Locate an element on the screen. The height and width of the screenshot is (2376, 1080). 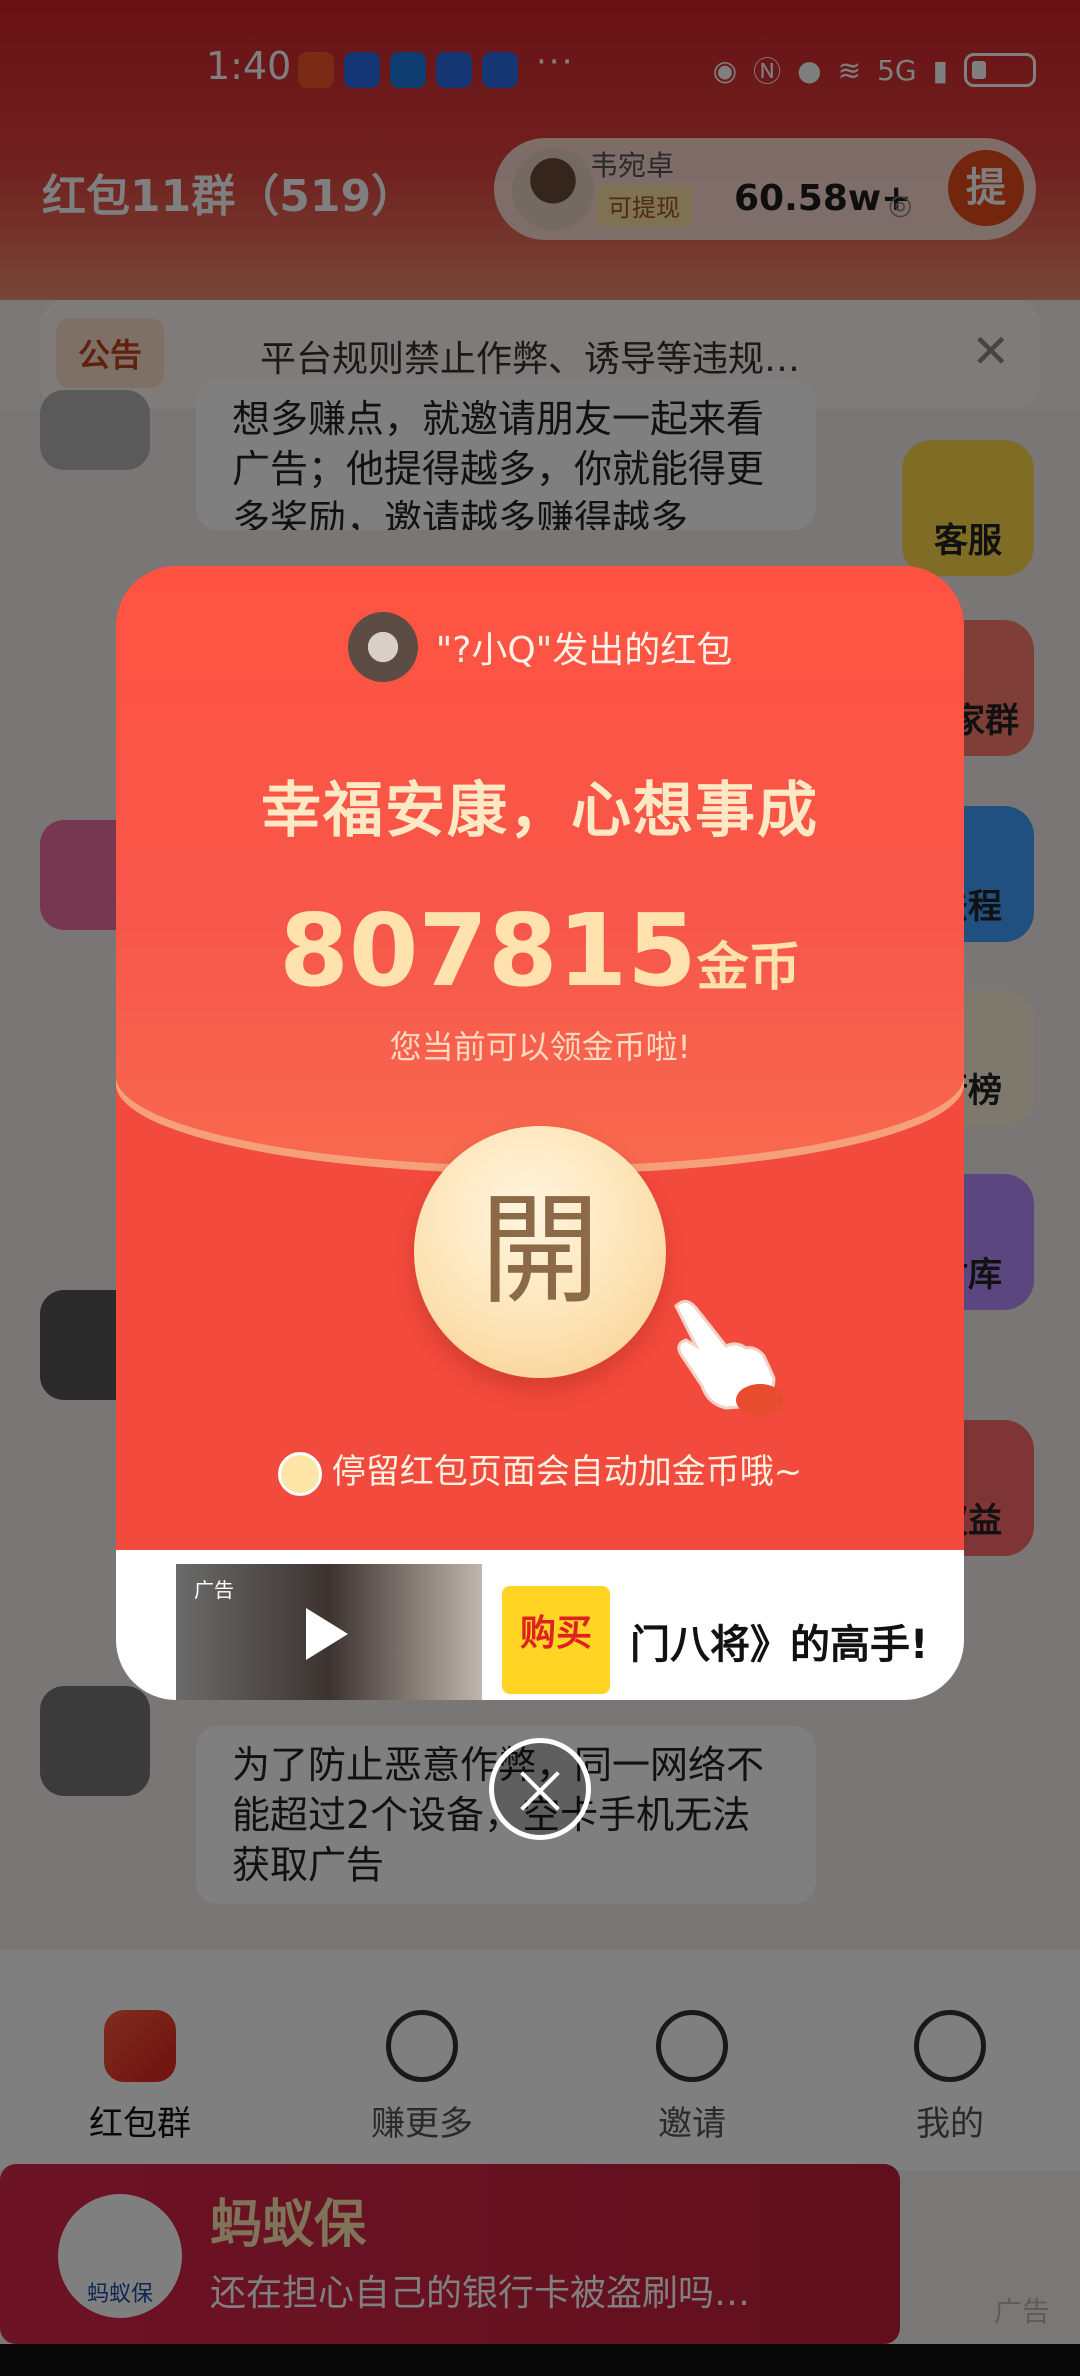
amount-value: 807815 is located at coordinates (488, 950).